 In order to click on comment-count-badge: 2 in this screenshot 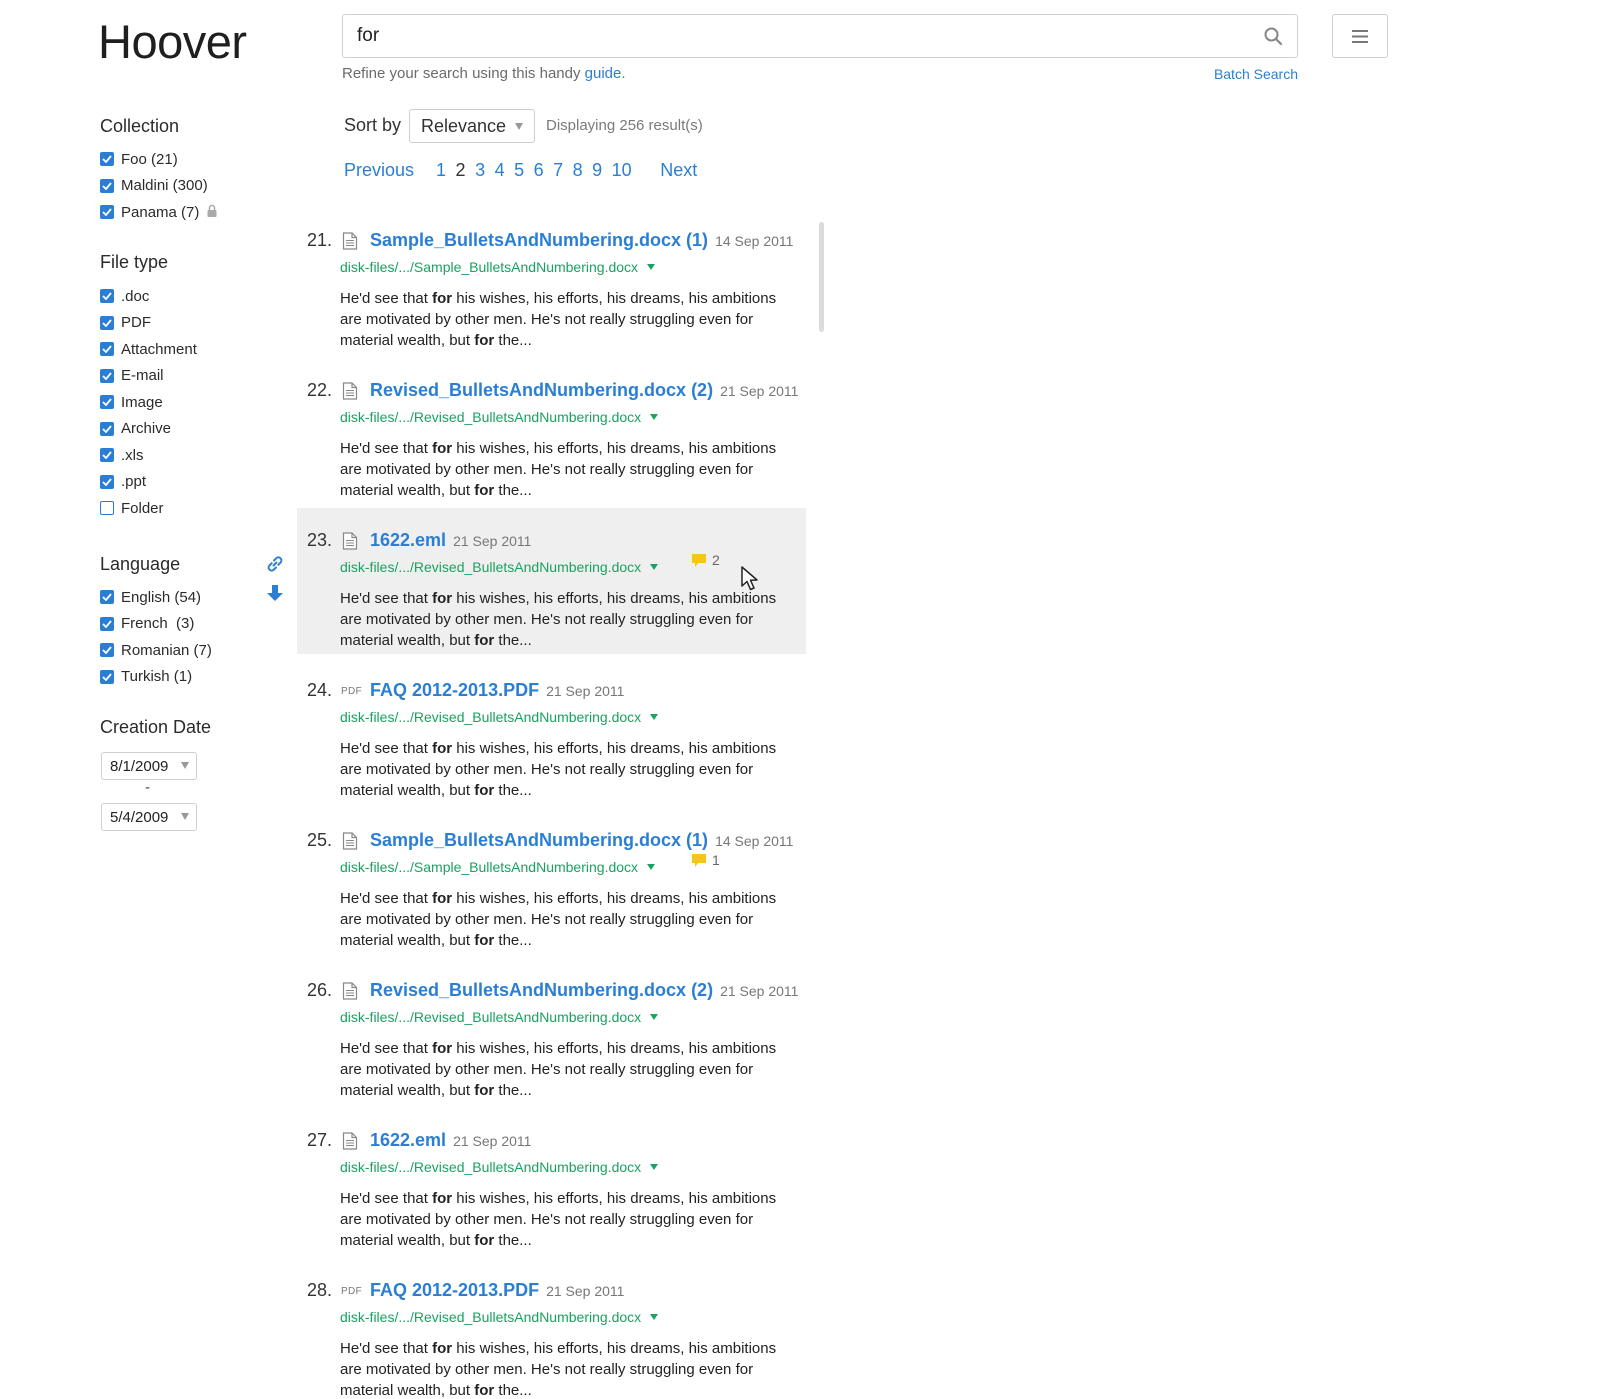, I will do `click(706, 560)`.